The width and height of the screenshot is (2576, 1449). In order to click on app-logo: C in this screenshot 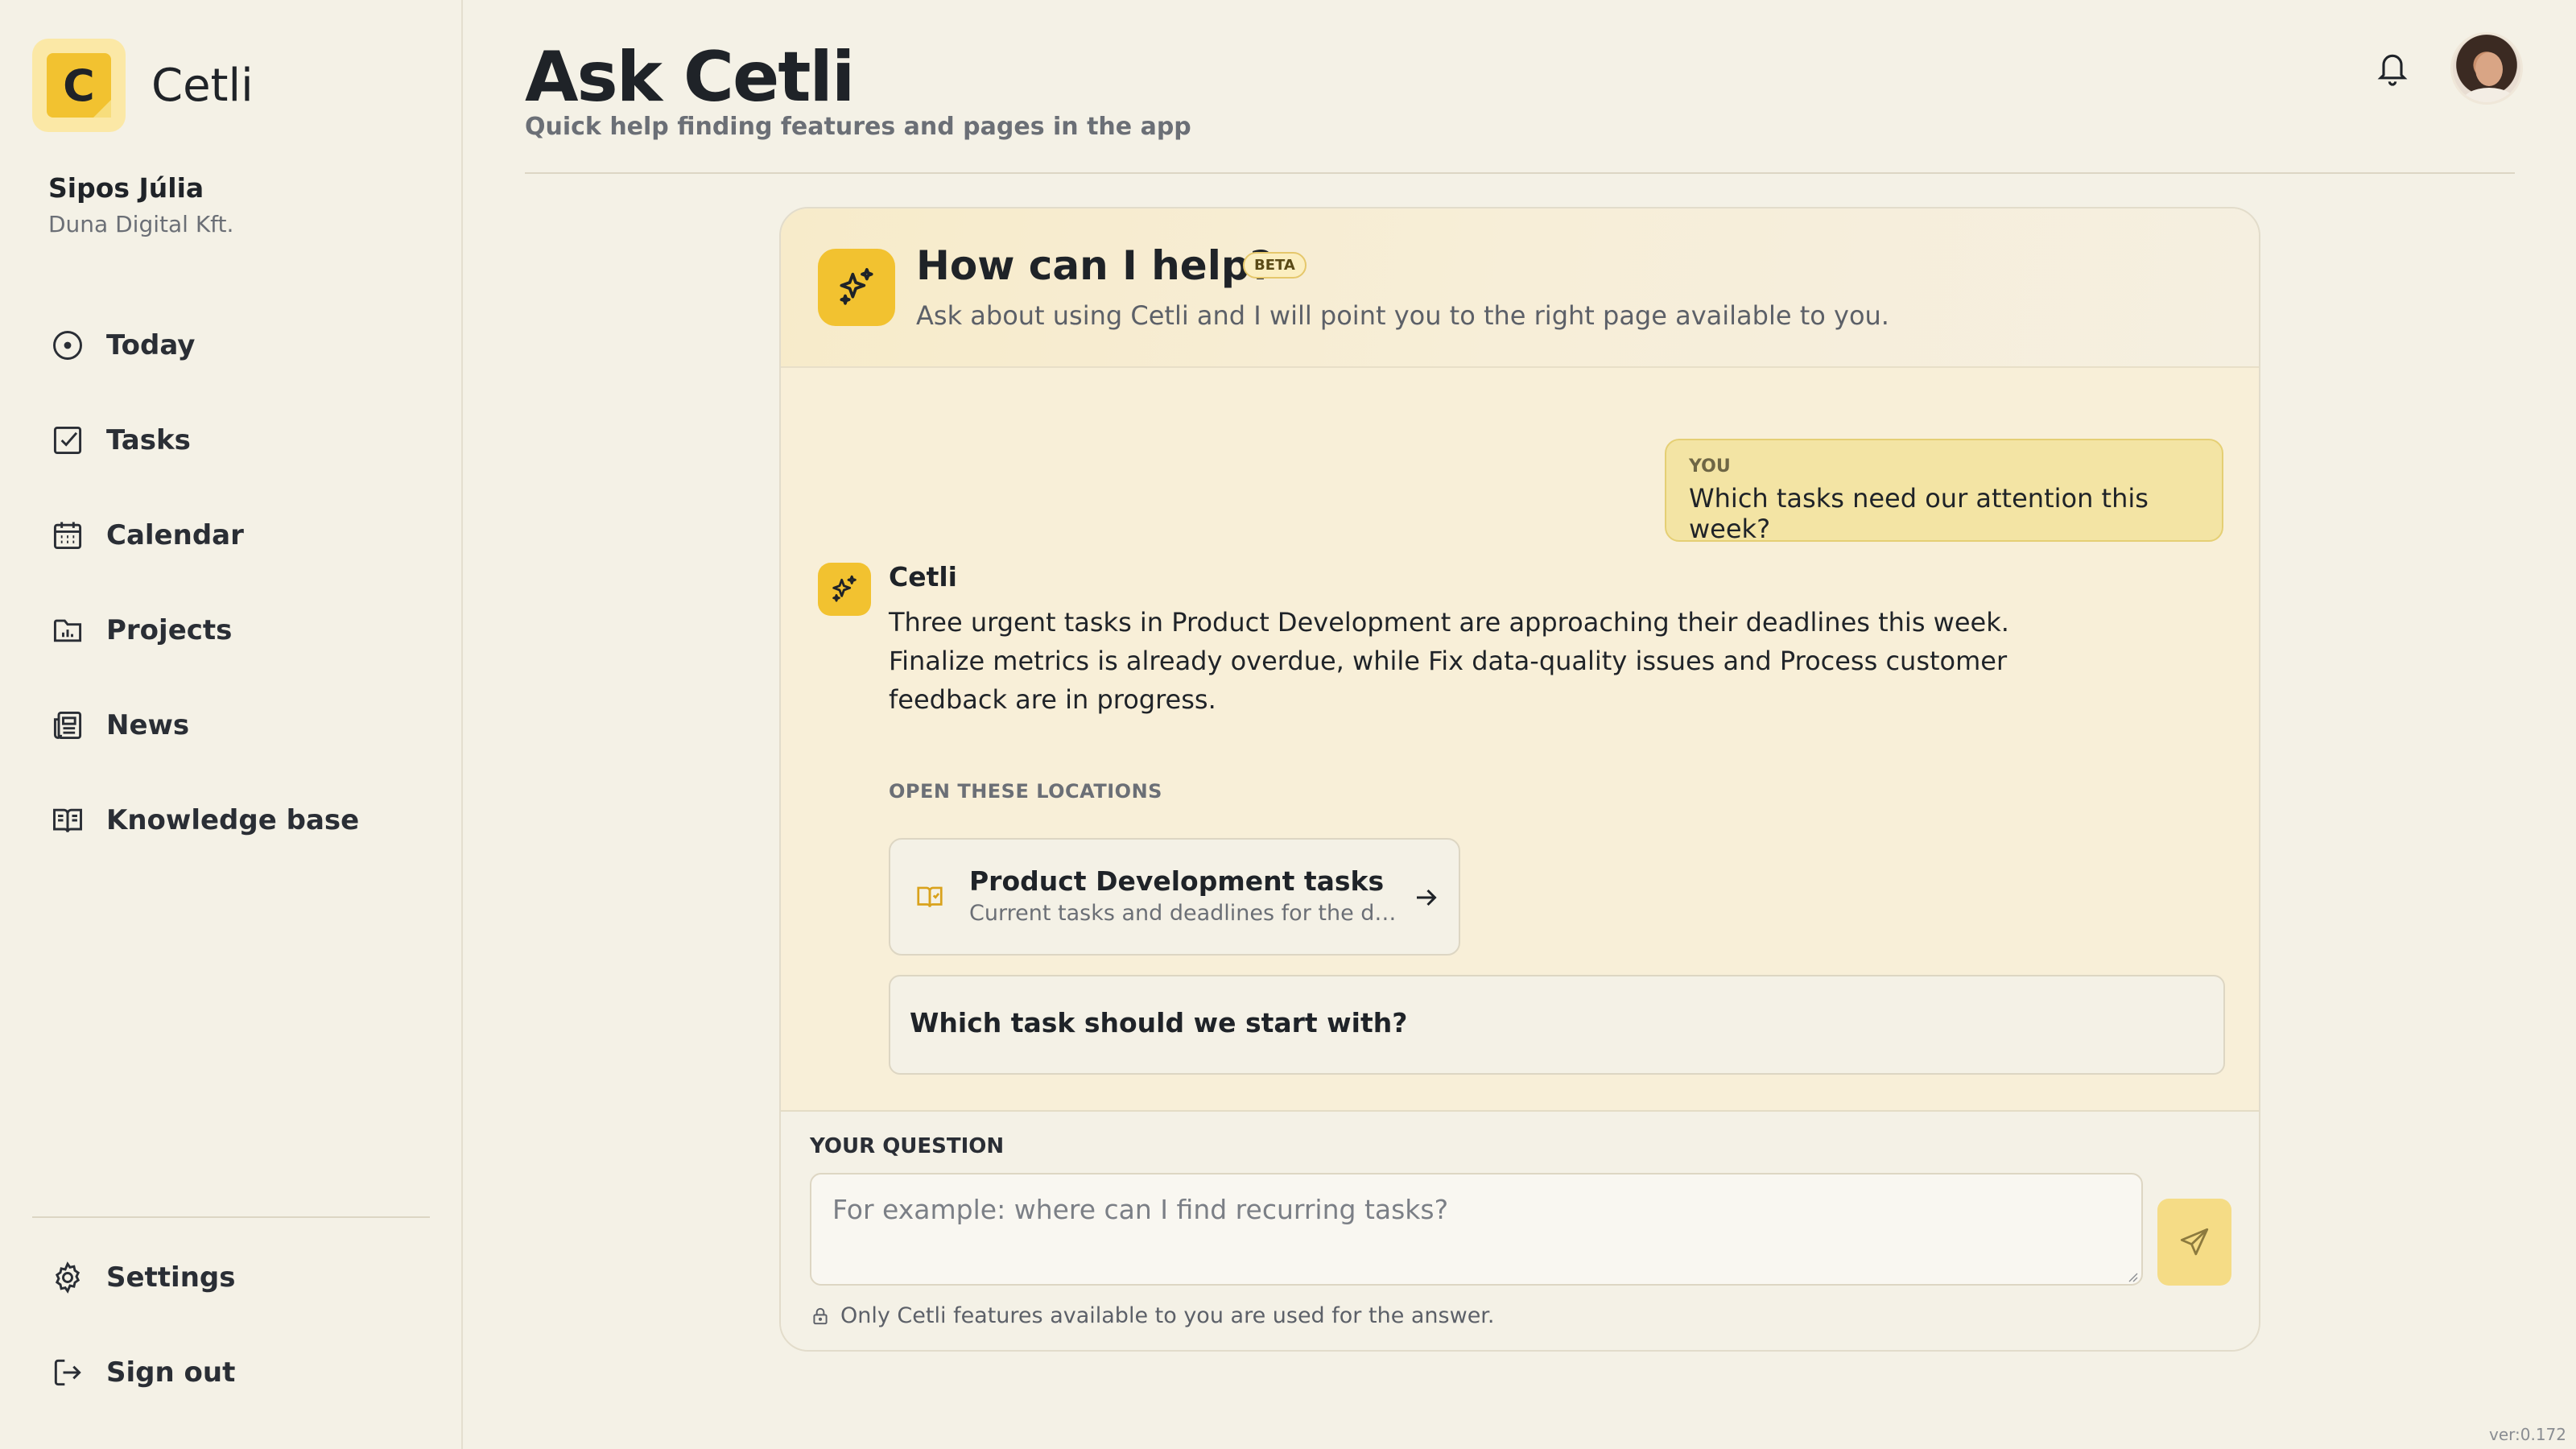, I will do `click(79, 85)`.